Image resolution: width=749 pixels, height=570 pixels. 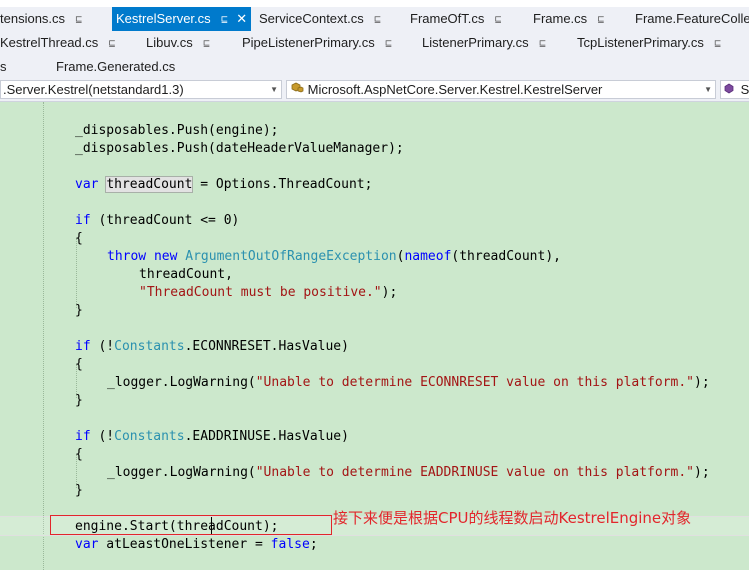 I want to click on tab-libuv: Libuv.cs ⊑, so click(x=178, y=43).